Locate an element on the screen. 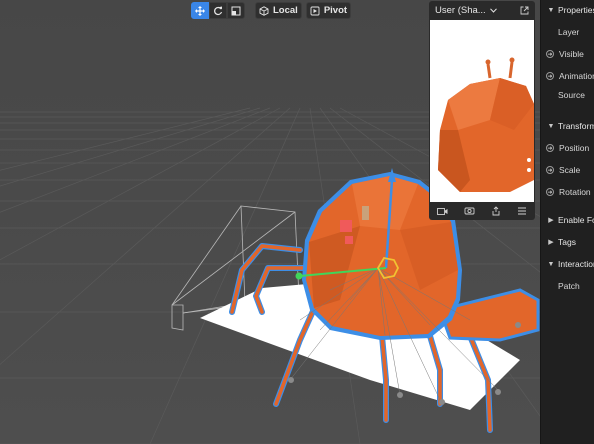 The width and height of the screenshot is (594, 444). preview-footer is located at coordinates (482, 211).